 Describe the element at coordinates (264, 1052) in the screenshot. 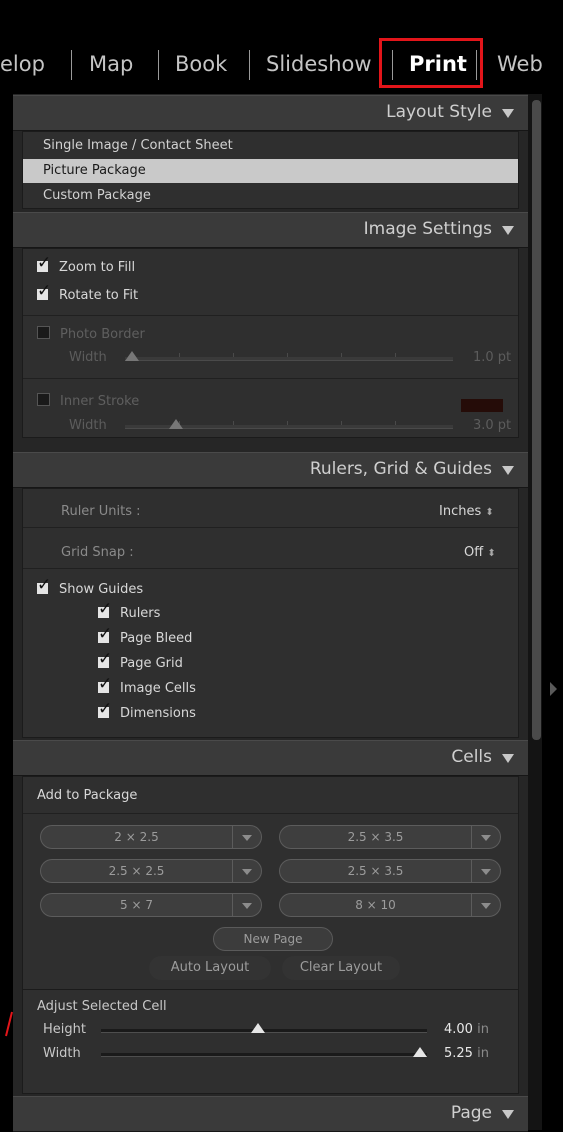

I see `cell-width-slider` at that location.